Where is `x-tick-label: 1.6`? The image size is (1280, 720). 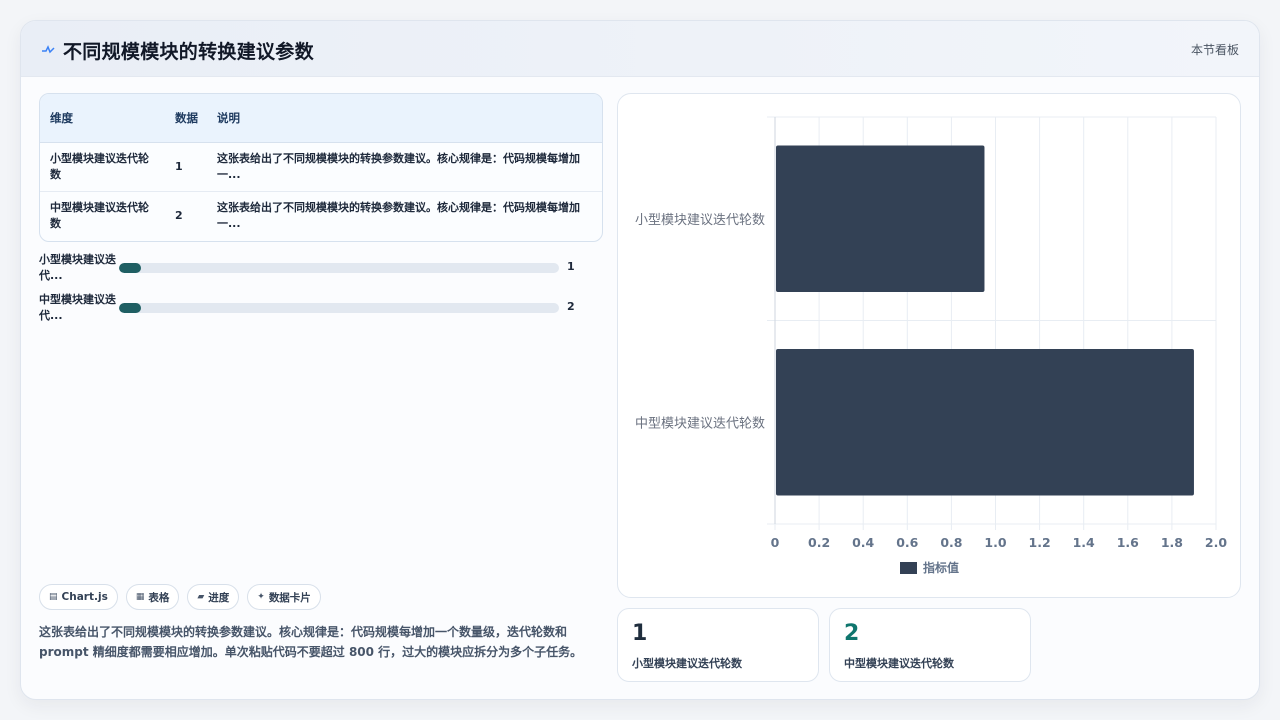 x-tick-label: 1.6 is located at coordinates (1128, 542).